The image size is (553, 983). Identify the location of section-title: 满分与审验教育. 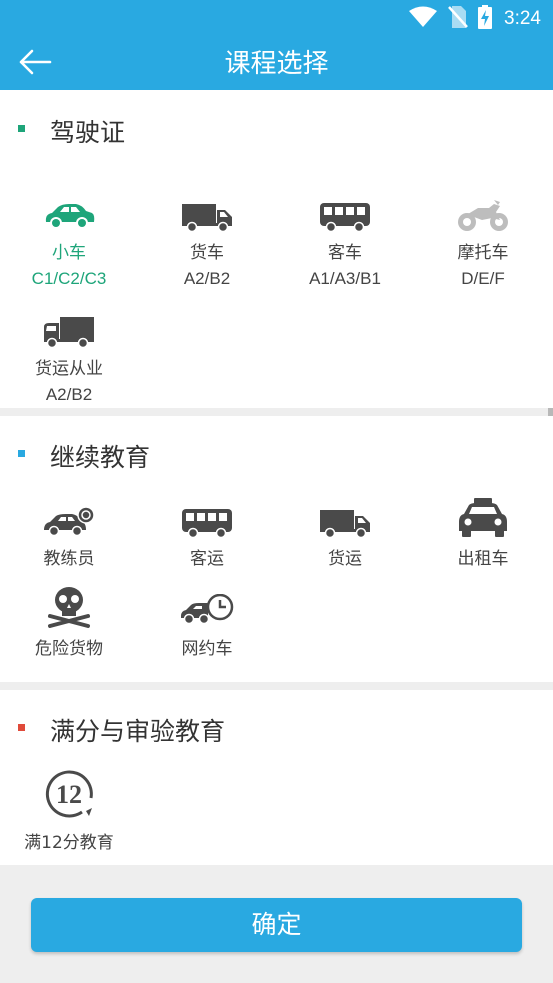
(138, 731).